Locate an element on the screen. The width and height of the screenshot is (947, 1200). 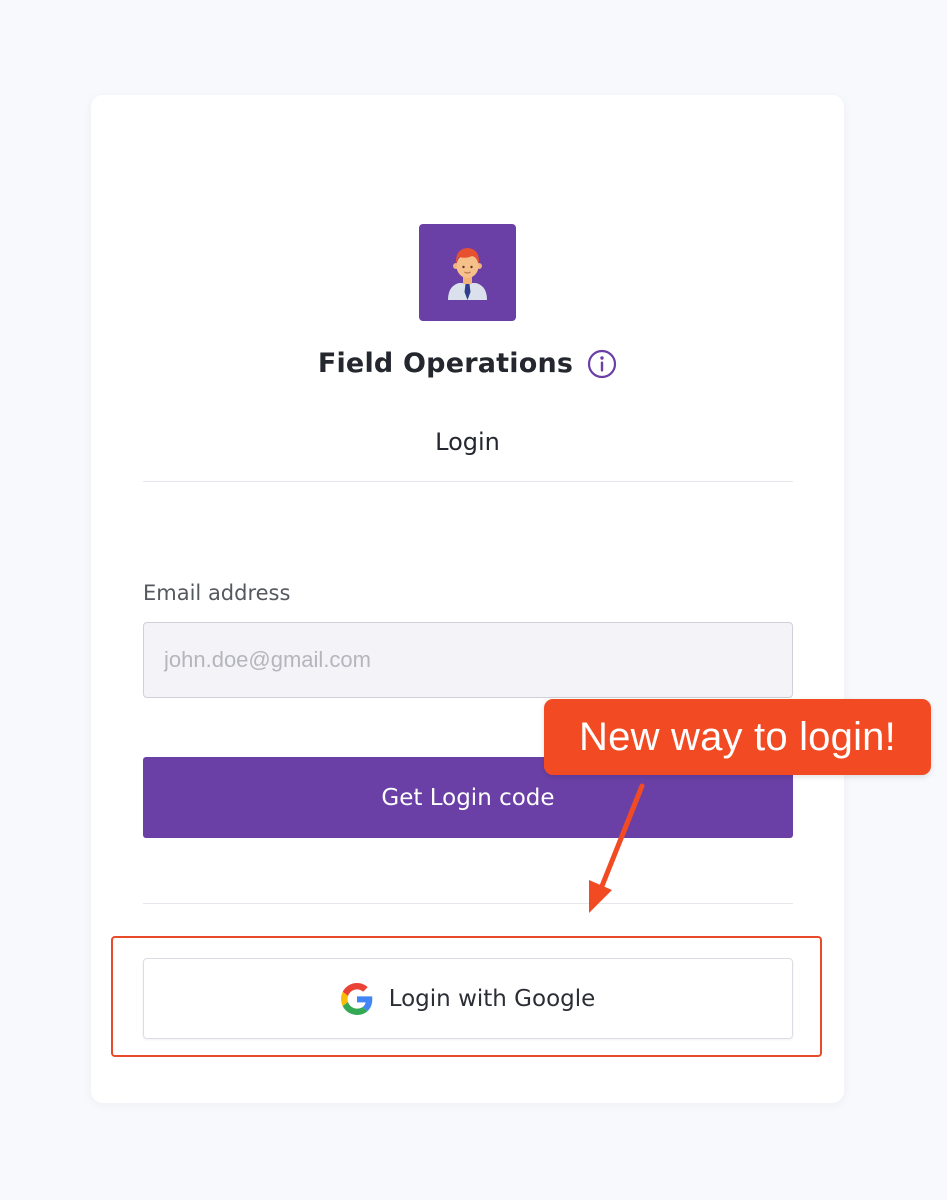
app-logo is located at coordinates (467, 272).